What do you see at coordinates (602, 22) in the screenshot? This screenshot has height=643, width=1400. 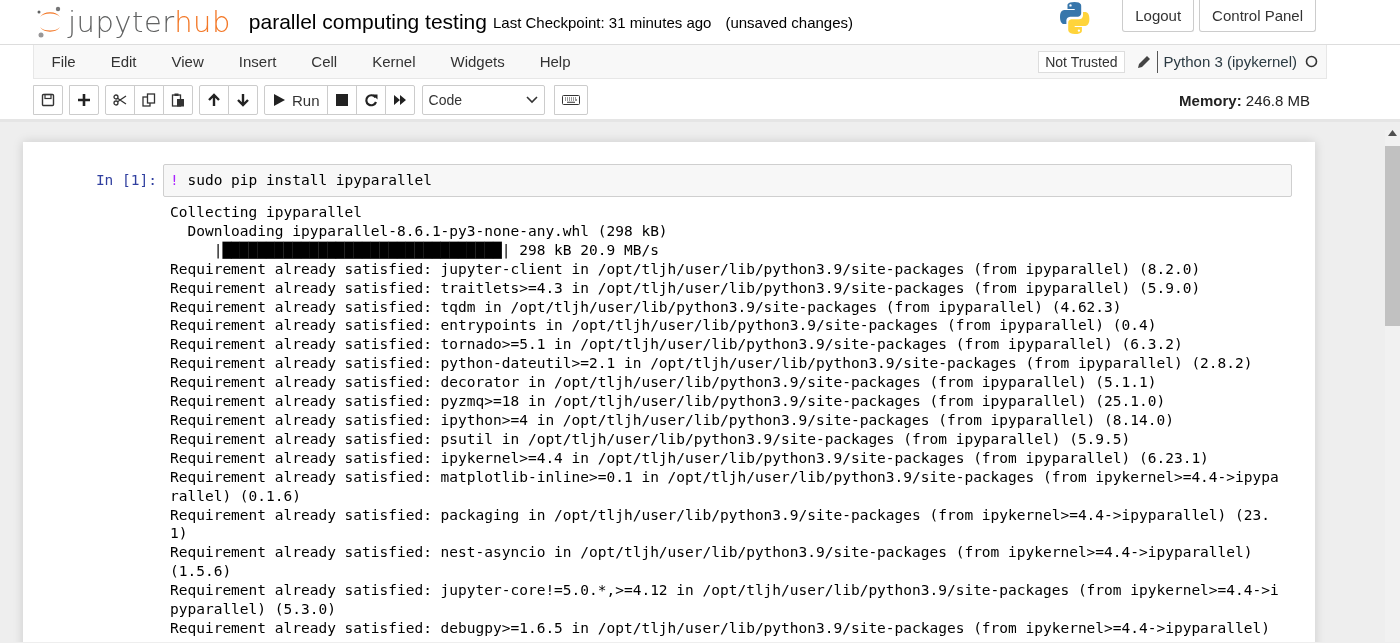 I see `checkpoint-status: Last Checkpoint: 31 minutes ago` at bounding box center [602, 22].